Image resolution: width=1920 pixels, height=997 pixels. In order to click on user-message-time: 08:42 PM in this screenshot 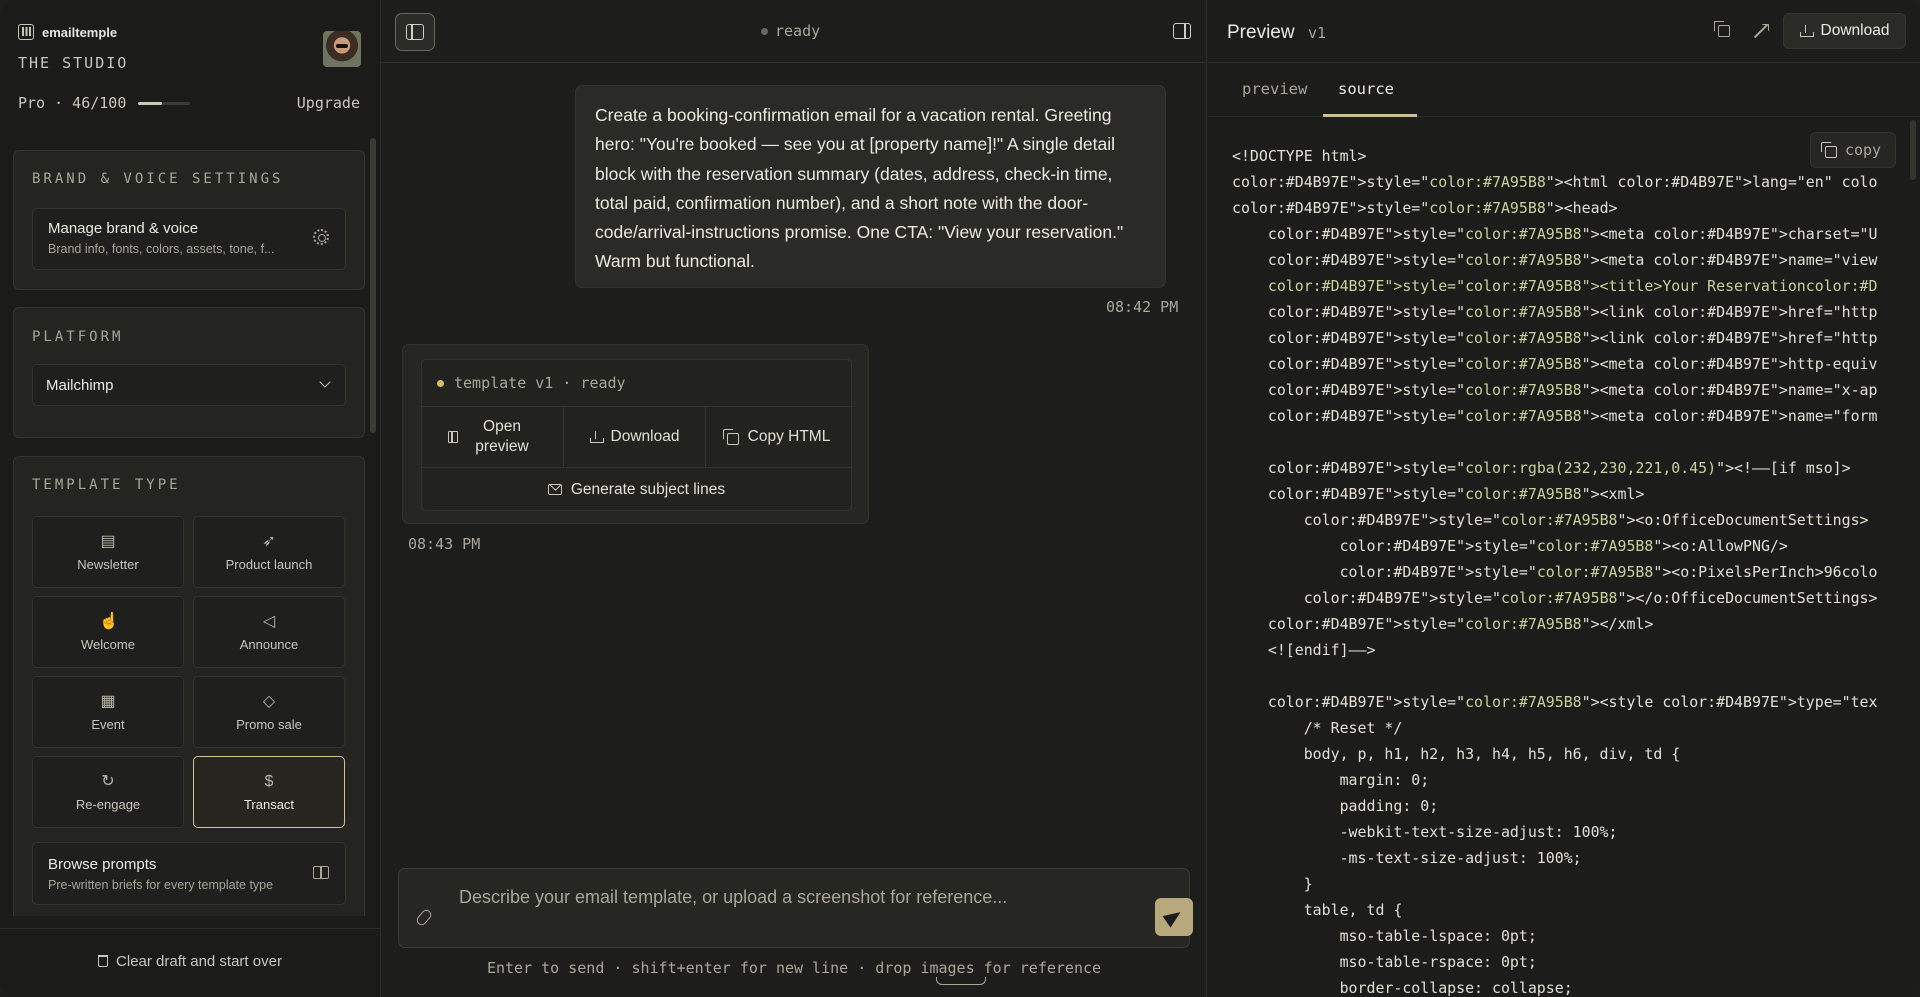, I will do `click(1142, 307)`.